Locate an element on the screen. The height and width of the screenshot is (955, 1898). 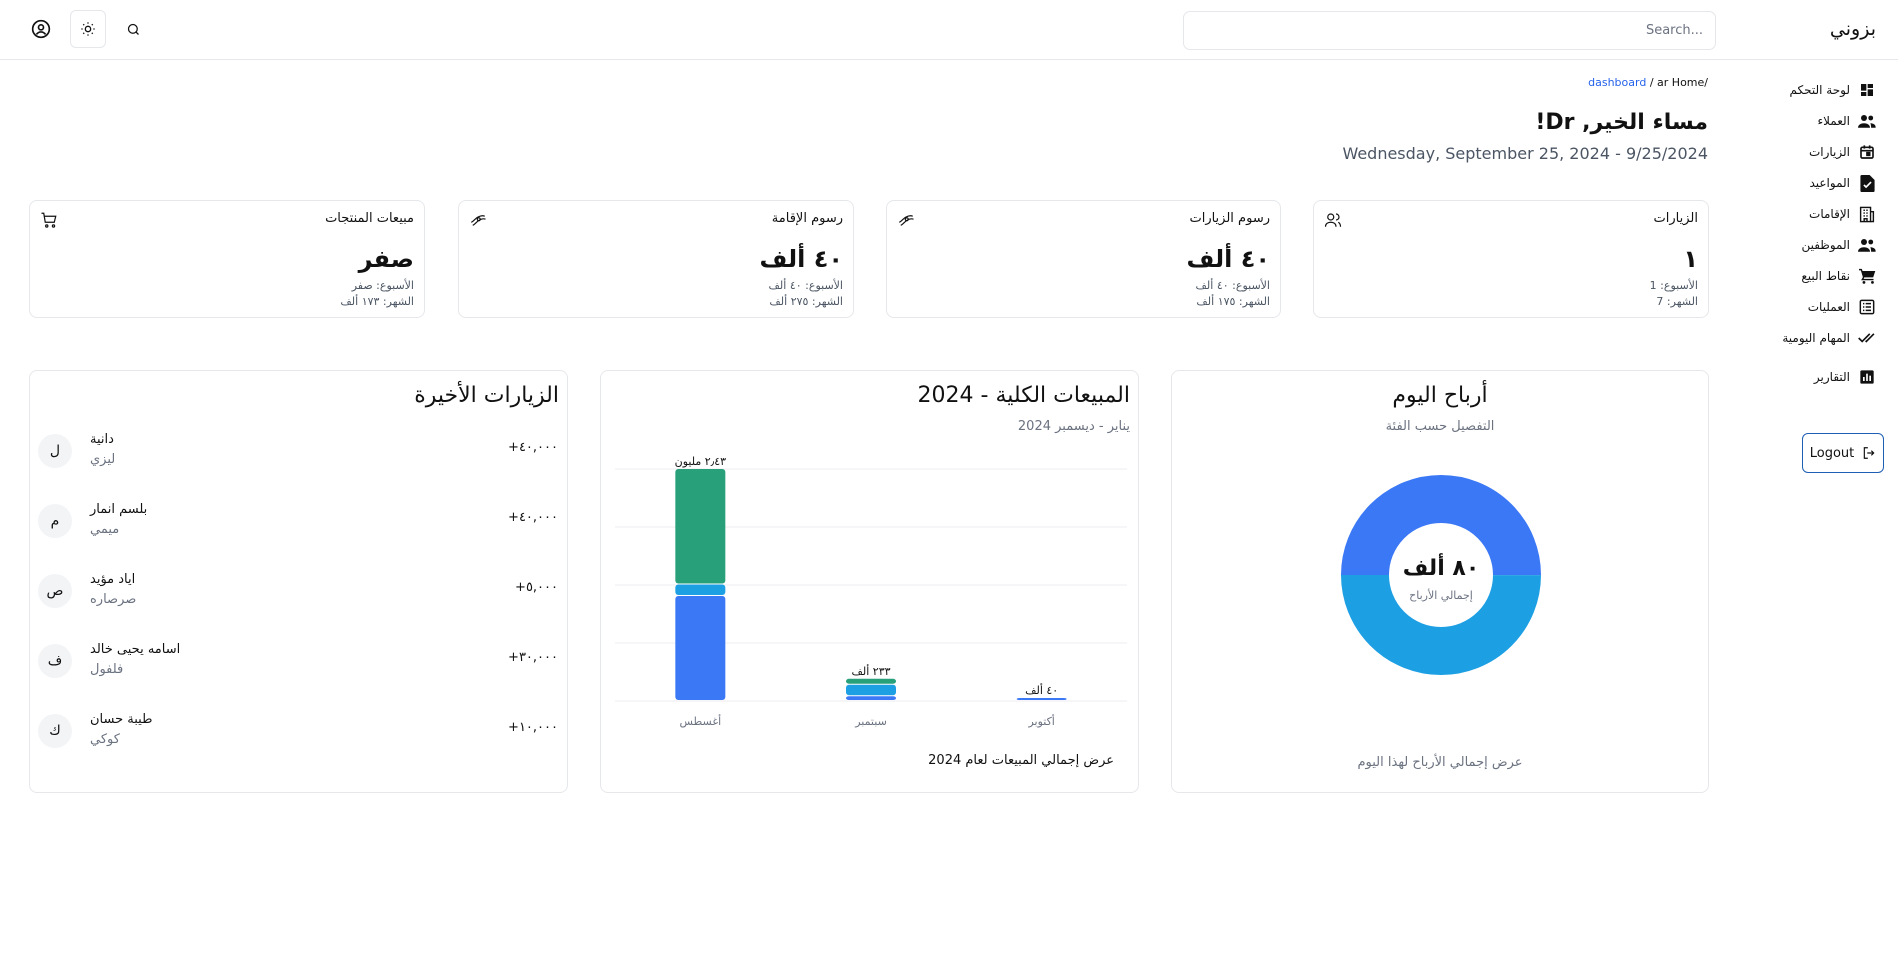
avatar: ف is located at coordinates (55, 661).